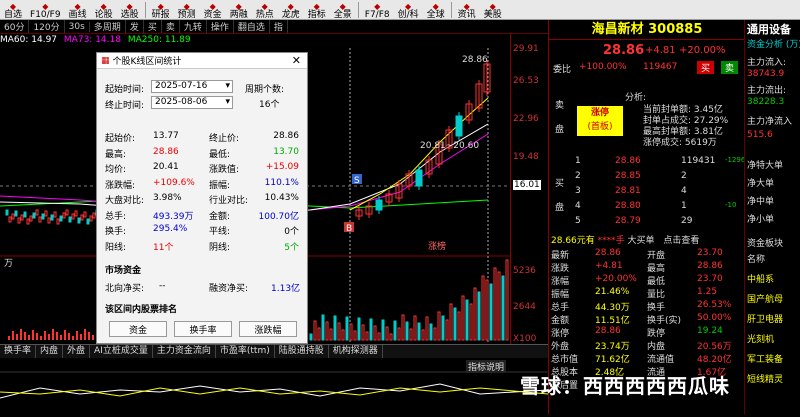 This screenshot has width=800, height=417. Describe the element at coordinates (408, 14) in the screenshot. I see `toolbar-label: 创/科` at that location.